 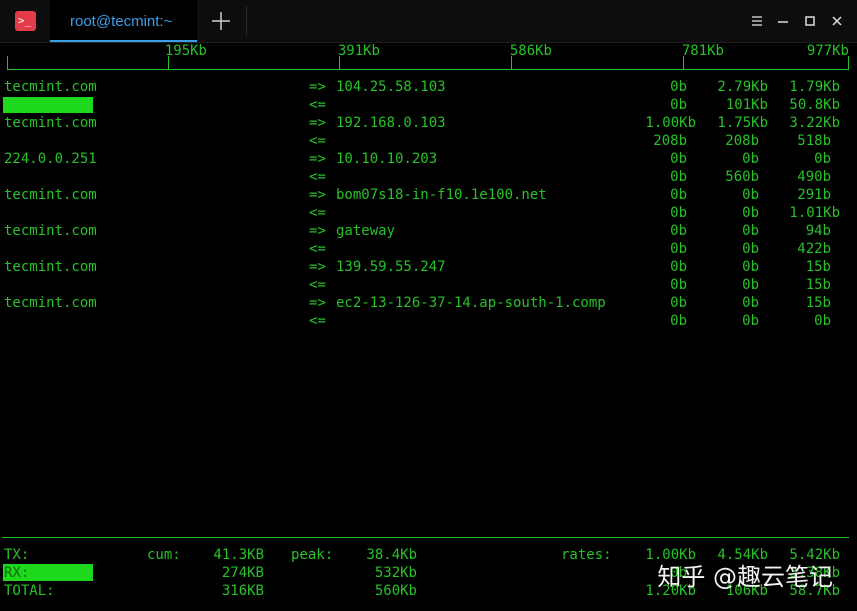 What do you see at coordinates (783, 21) in the screenshot?
I see `minimize-icon` at bounding box center [783, 21].